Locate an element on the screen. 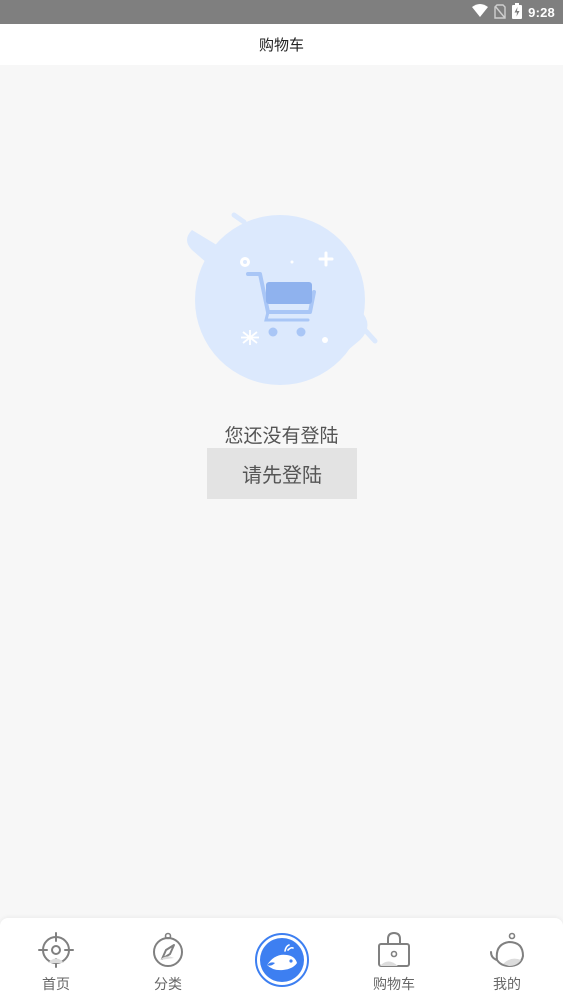 This screenshot has height=1000, width=563. title-bar: 购物车 is located at coordinates (281, 44).